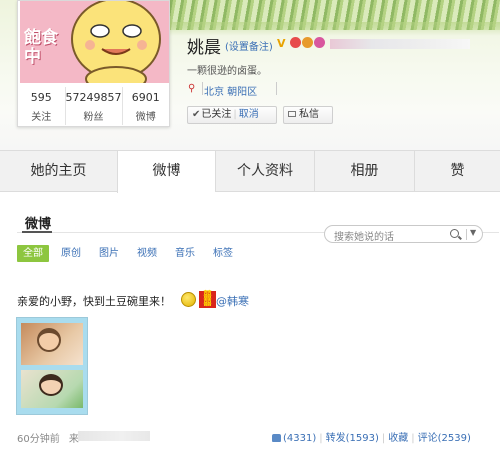  I want to click on location-divider, so click(202, 88).